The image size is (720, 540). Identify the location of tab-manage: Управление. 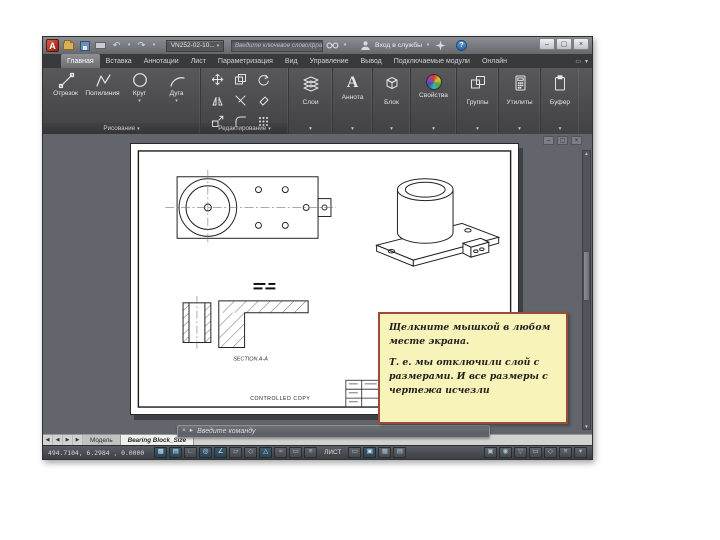
(329, 61).